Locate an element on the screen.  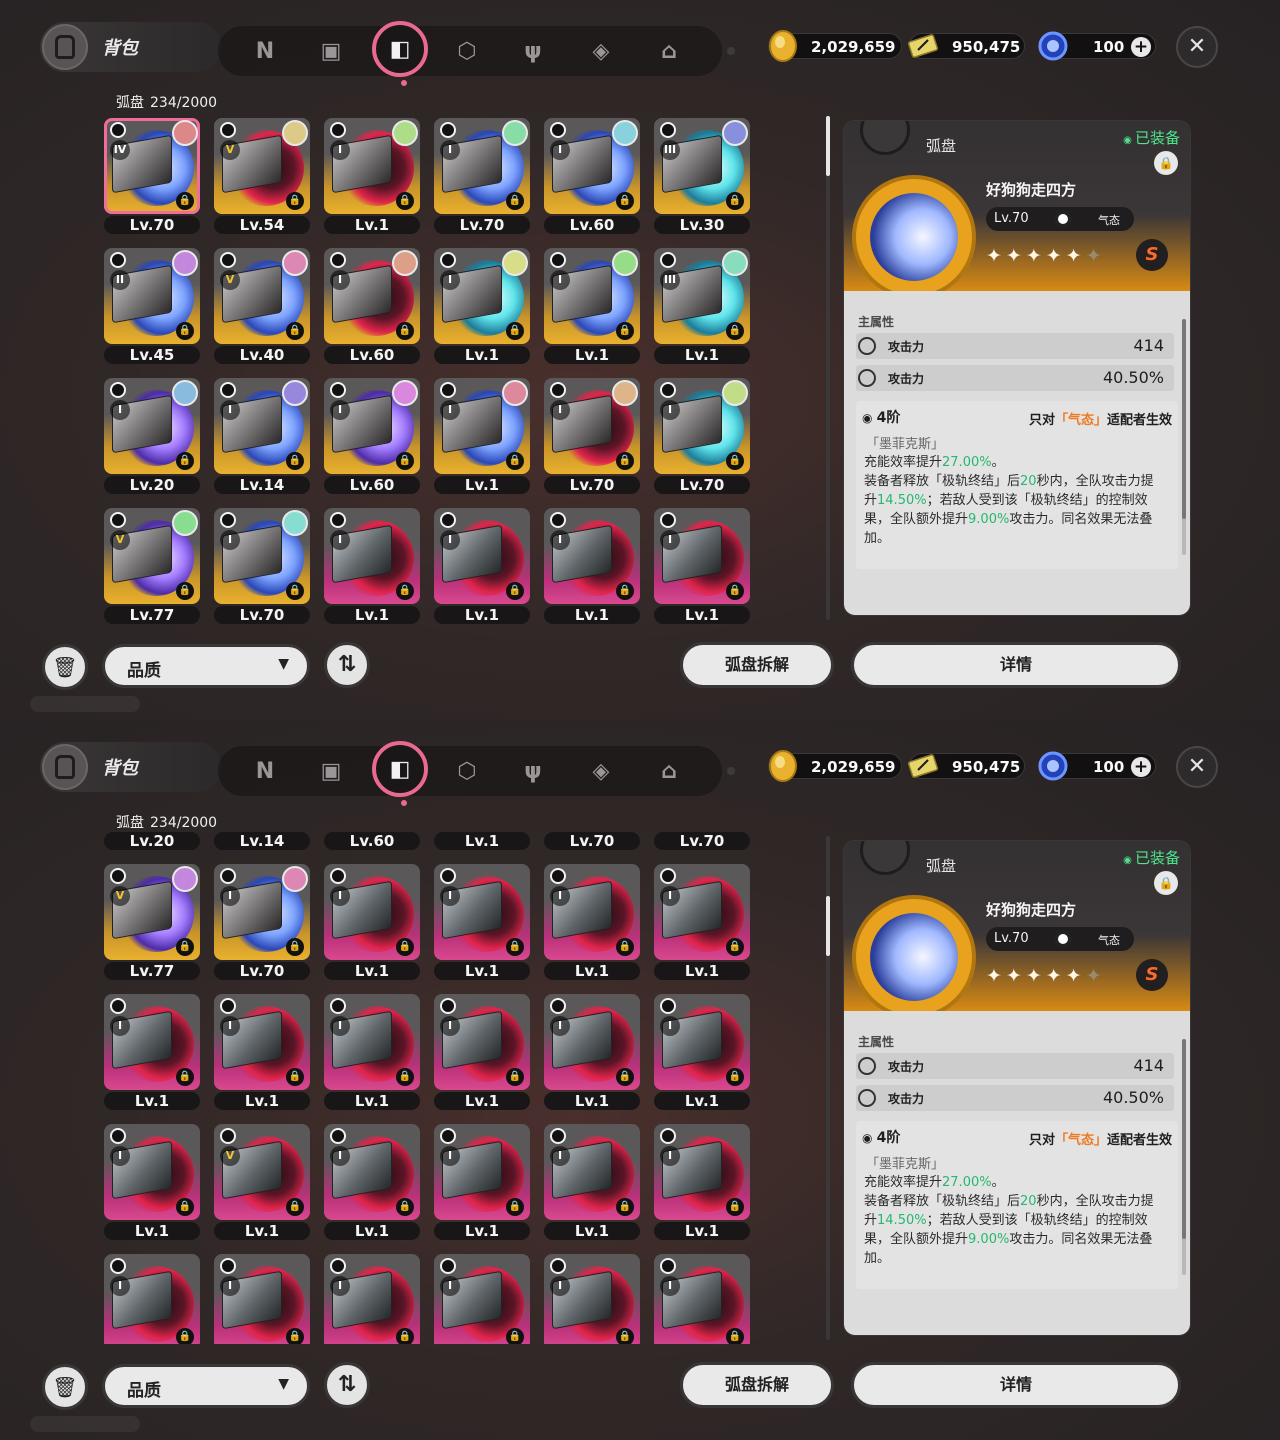
disc-cell: II 🔒 Lv.45 is located at coordinates (150, 304).